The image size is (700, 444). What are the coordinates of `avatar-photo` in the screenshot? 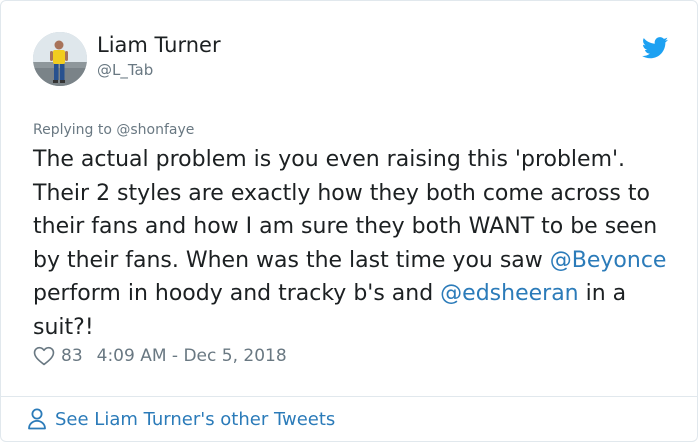 It's located at (60, 59).